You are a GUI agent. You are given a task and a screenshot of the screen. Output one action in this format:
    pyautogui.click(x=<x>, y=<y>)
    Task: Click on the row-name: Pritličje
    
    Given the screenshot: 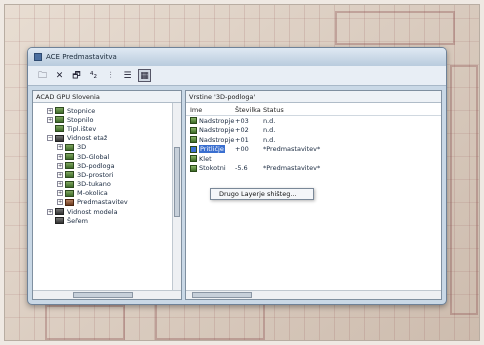 What is the action you would take?
    pyautogui.click(x=212, y=149)
    